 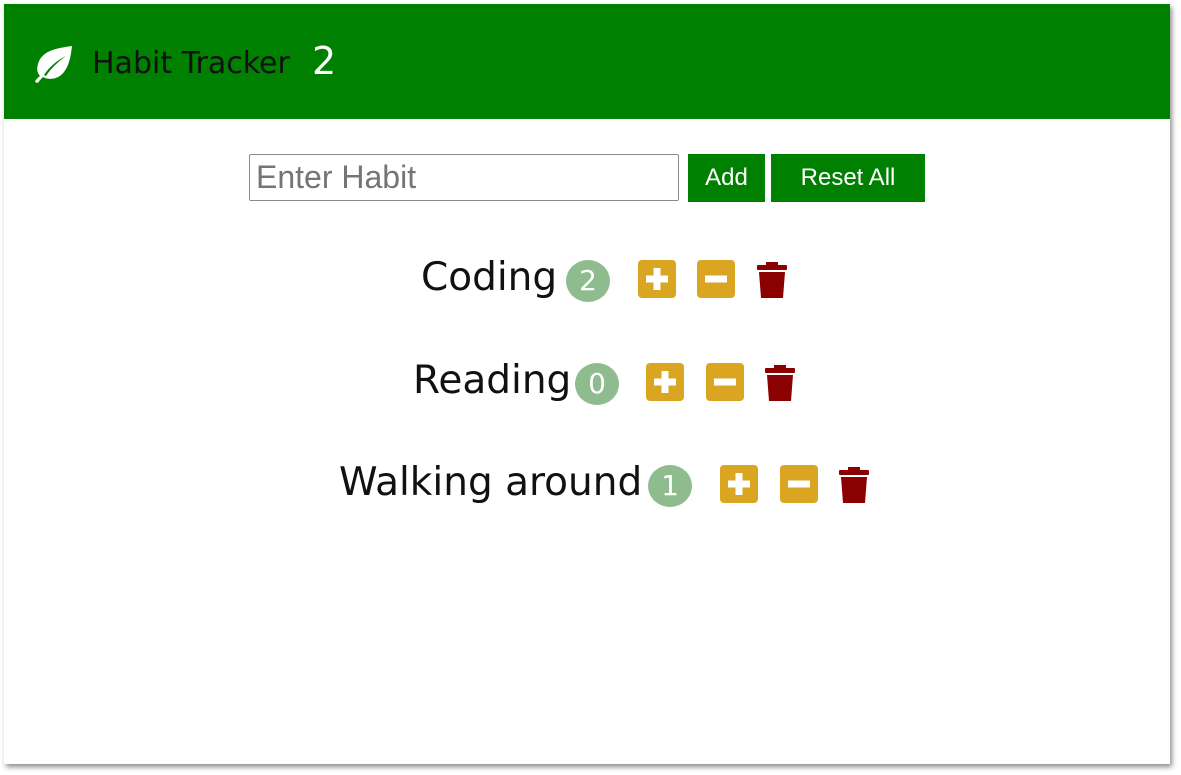 I want to click on app-title: Habit Tracker, so click(x=191, y=63).